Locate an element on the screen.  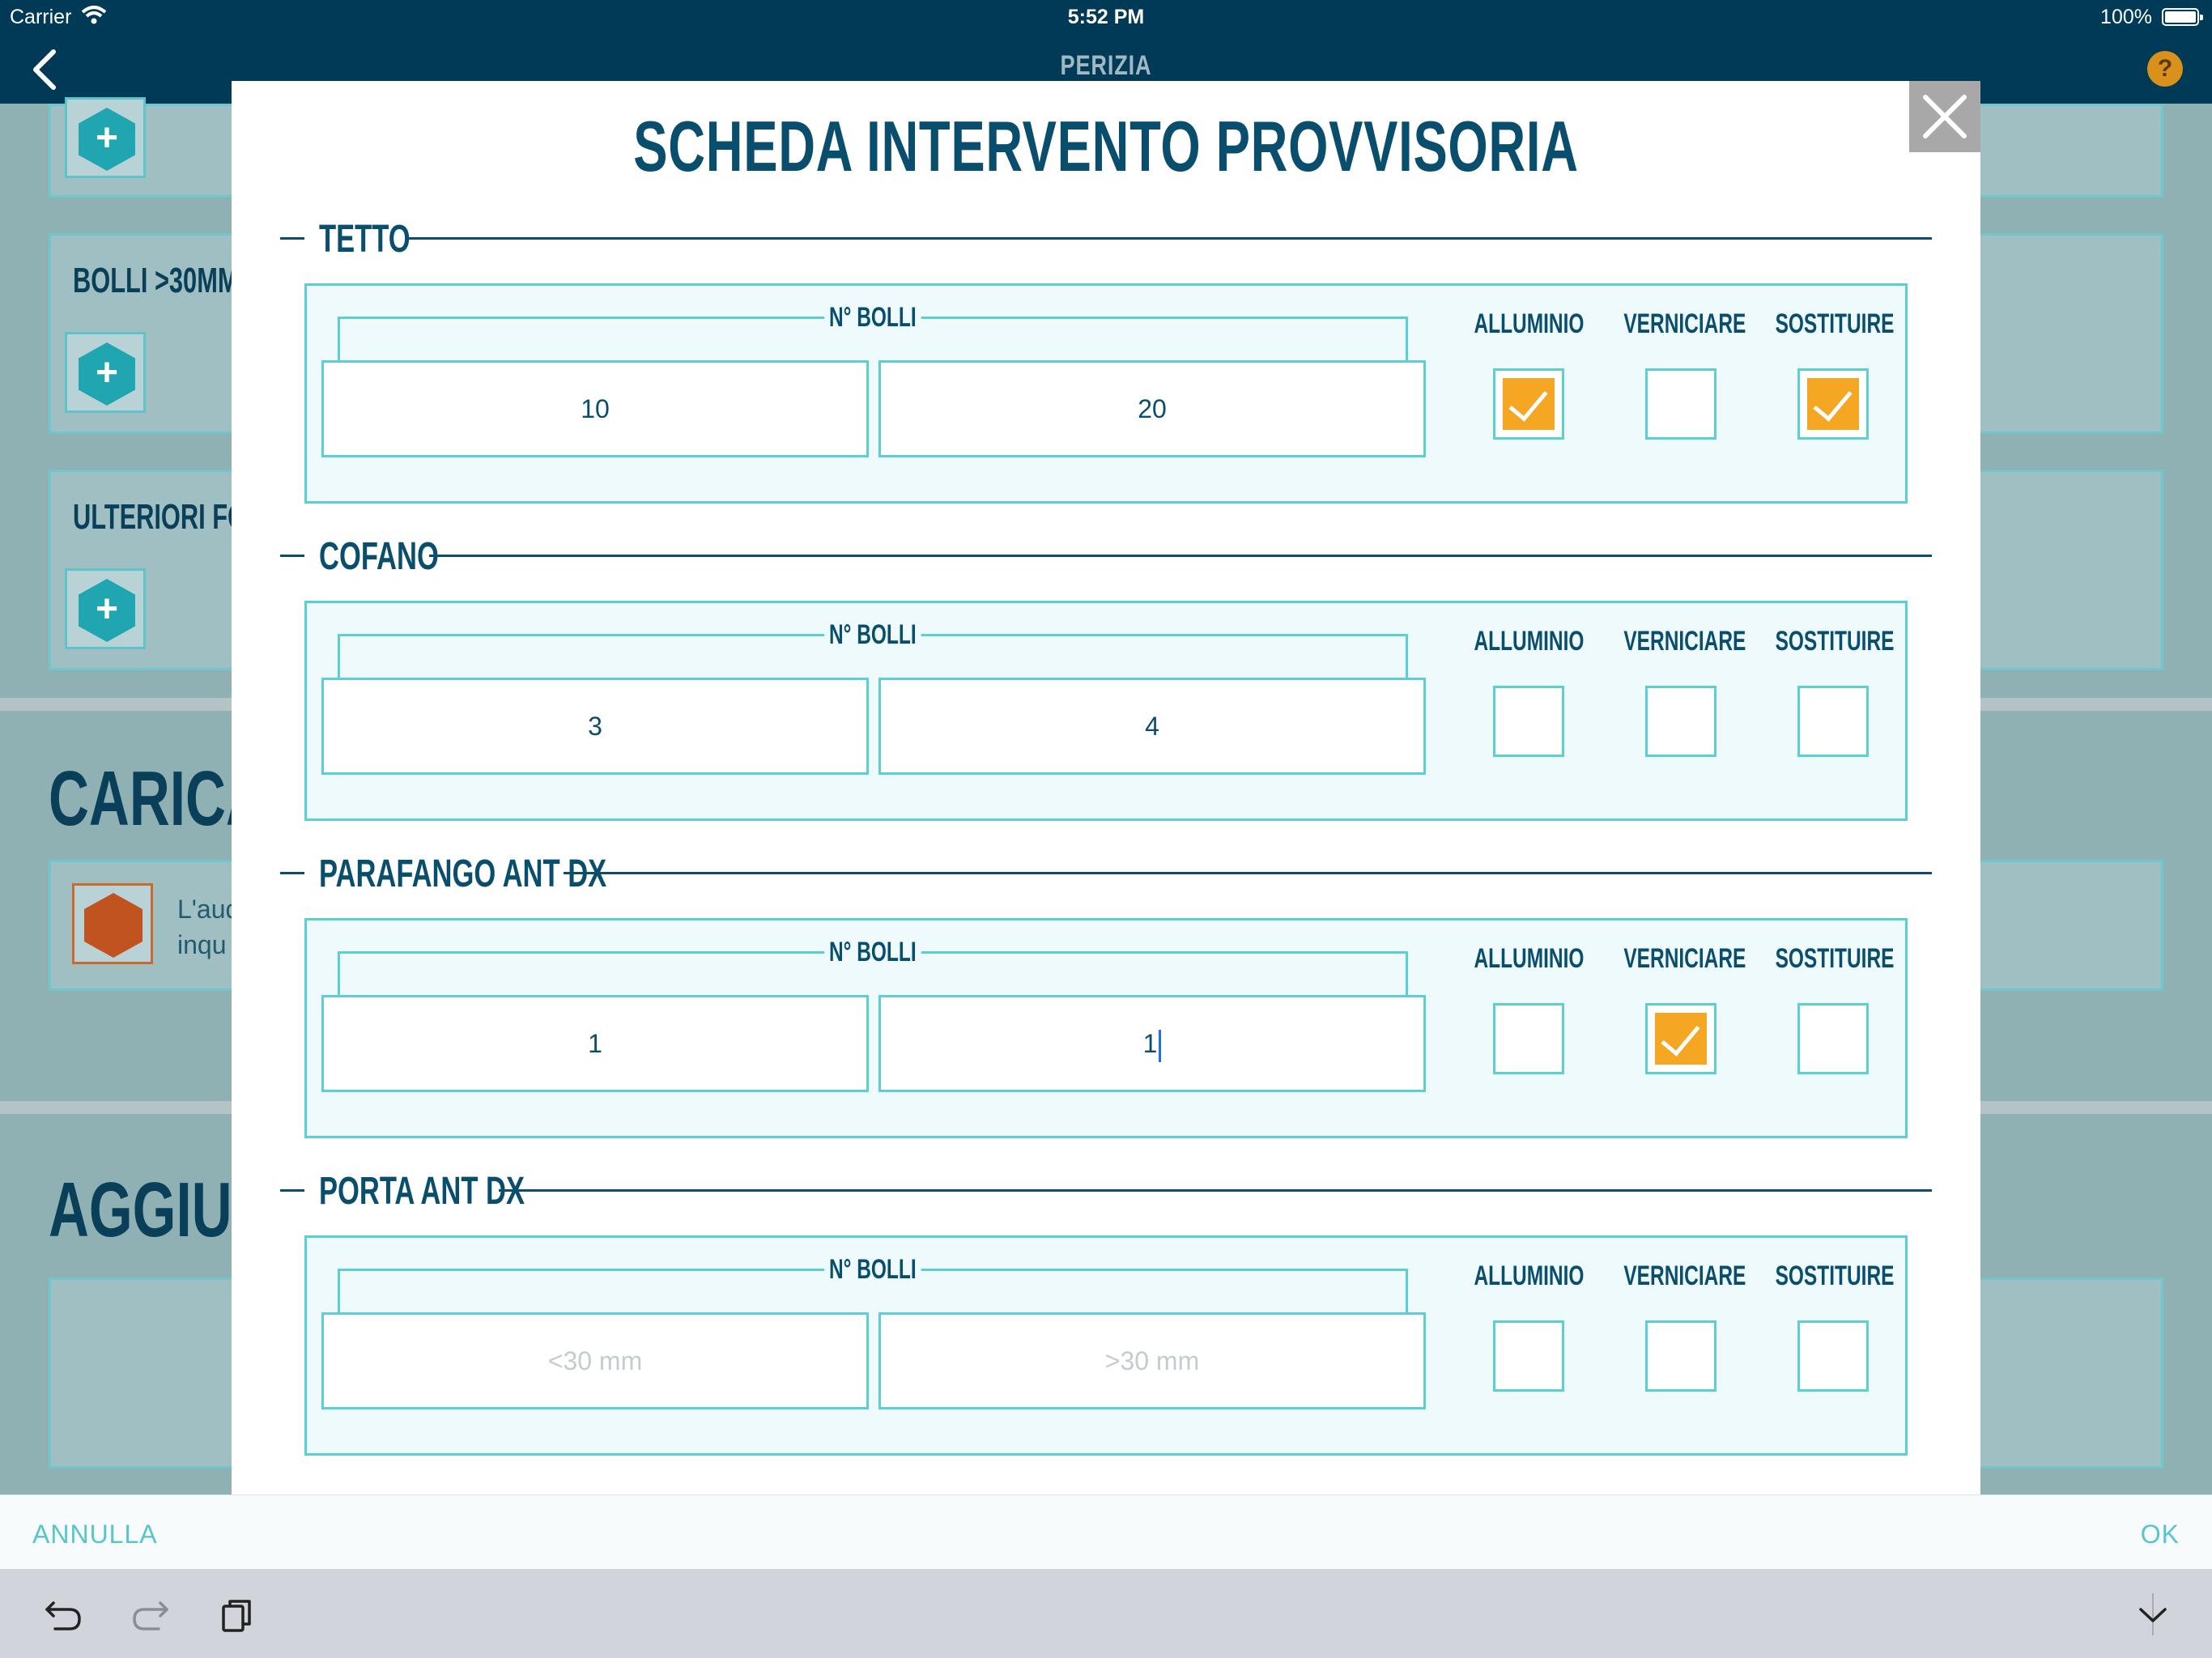
background-video-text: L'aud inqu is located at coordinates (209, 927).